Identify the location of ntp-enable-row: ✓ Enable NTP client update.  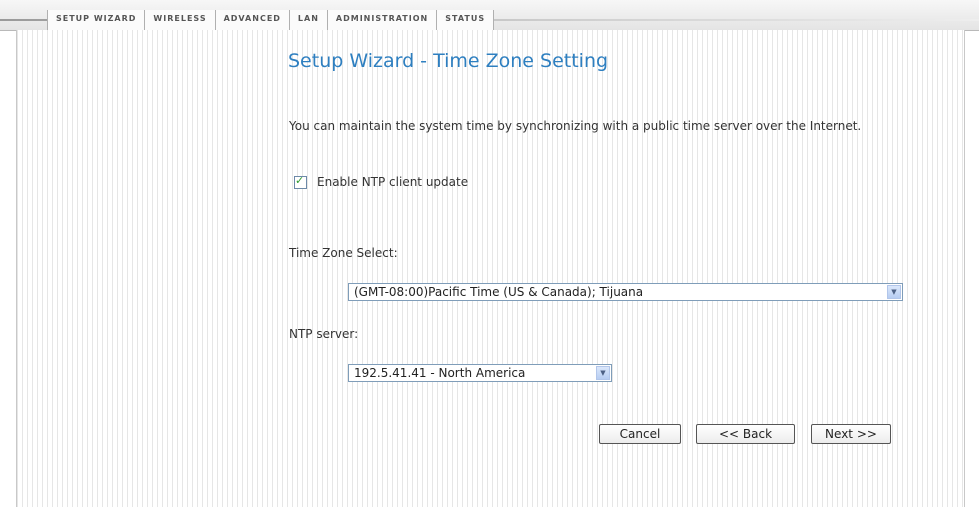
(381, 181).